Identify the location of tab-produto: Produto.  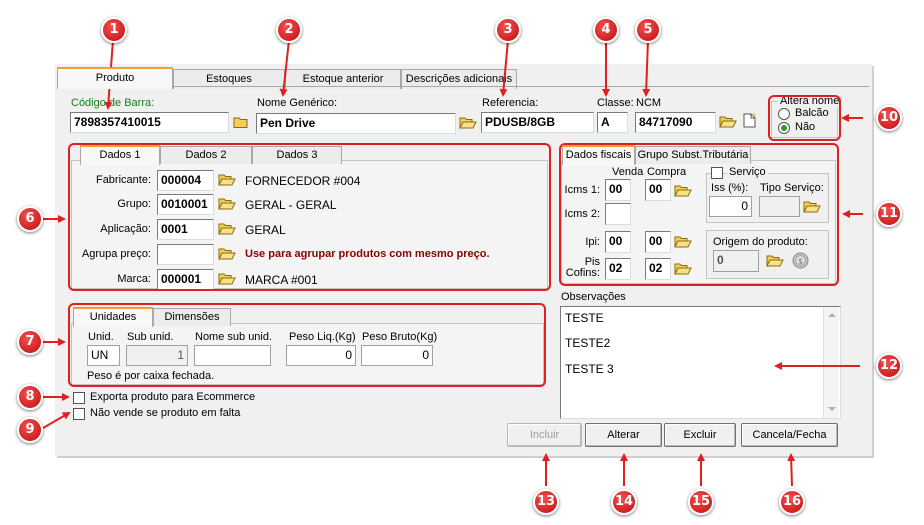
(115, 78).